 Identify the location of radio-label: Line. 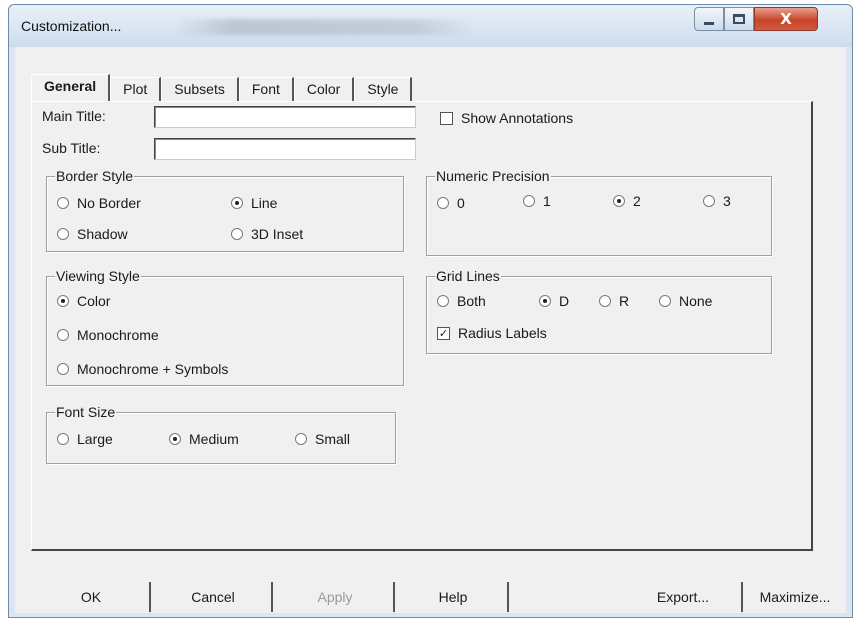
(264, 203).